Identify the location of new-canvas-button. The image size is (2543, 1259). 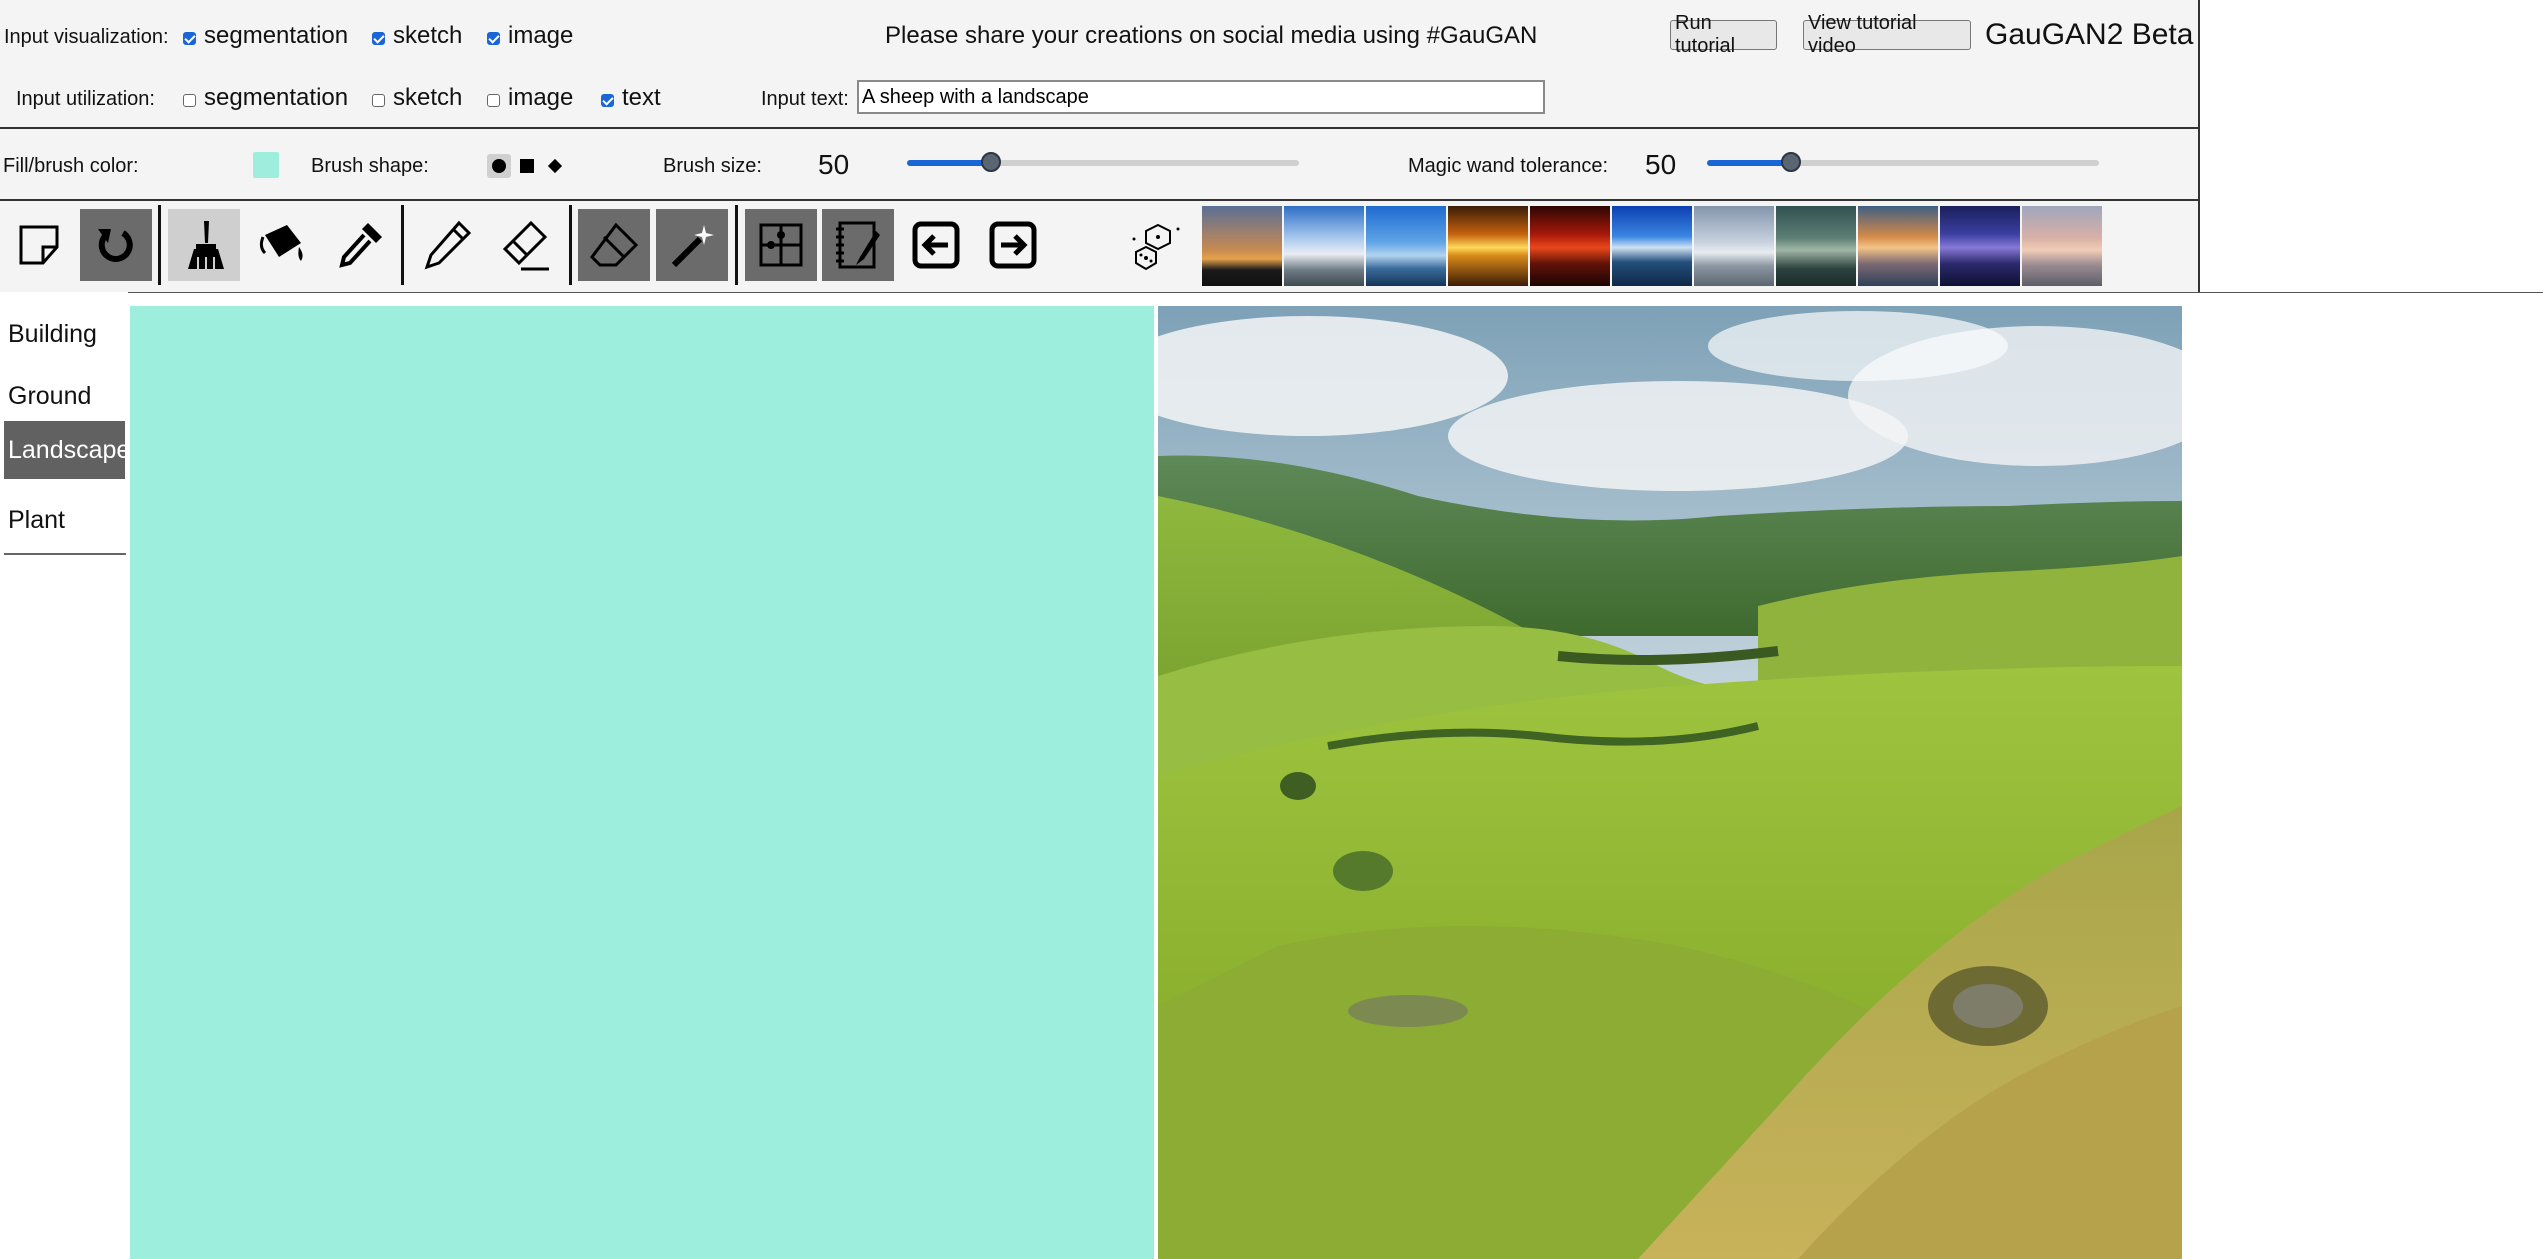
(39, 245).